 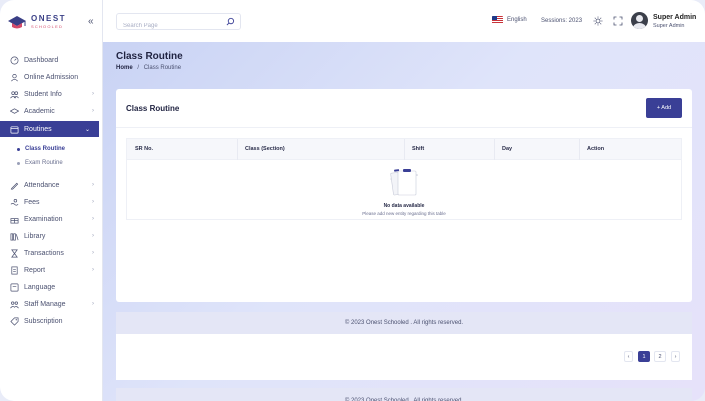 What do you see at coordinates (14, 287) in the screenshot?
I see `language-icon` at bounding box center [14, 287].